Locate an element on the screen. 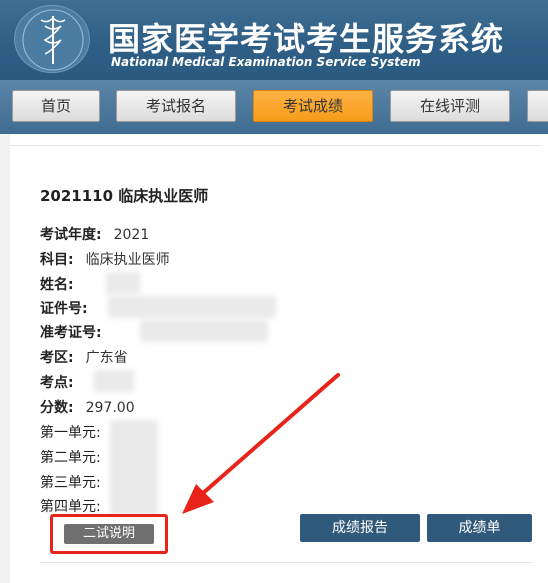 The height and width of the screenshot is (583, 548). nav-more is located at coordinates (537, 106).